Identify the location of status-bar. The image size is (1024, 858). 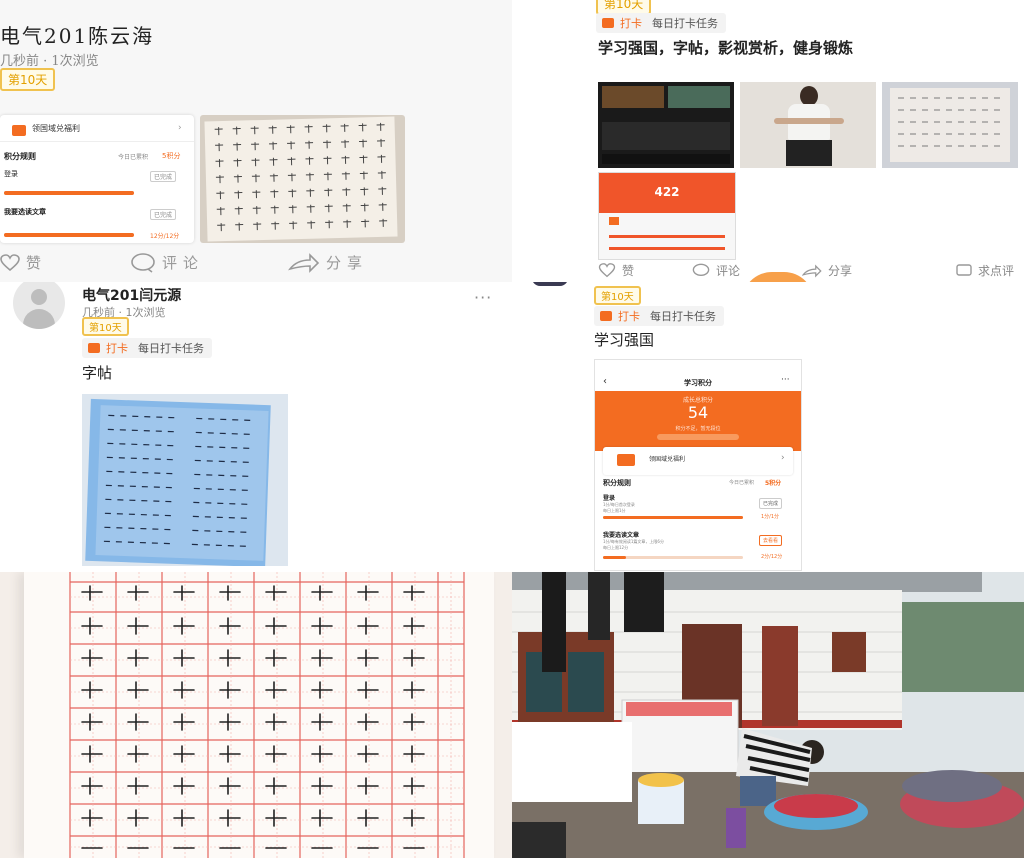
(698, 367).